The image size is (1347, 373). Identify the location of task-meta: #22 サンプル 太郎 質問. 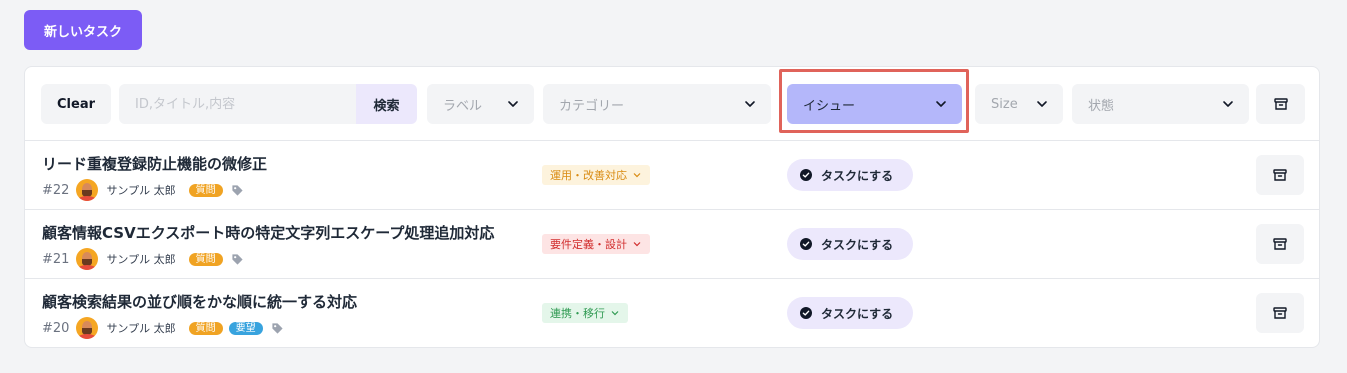
(143, 190).